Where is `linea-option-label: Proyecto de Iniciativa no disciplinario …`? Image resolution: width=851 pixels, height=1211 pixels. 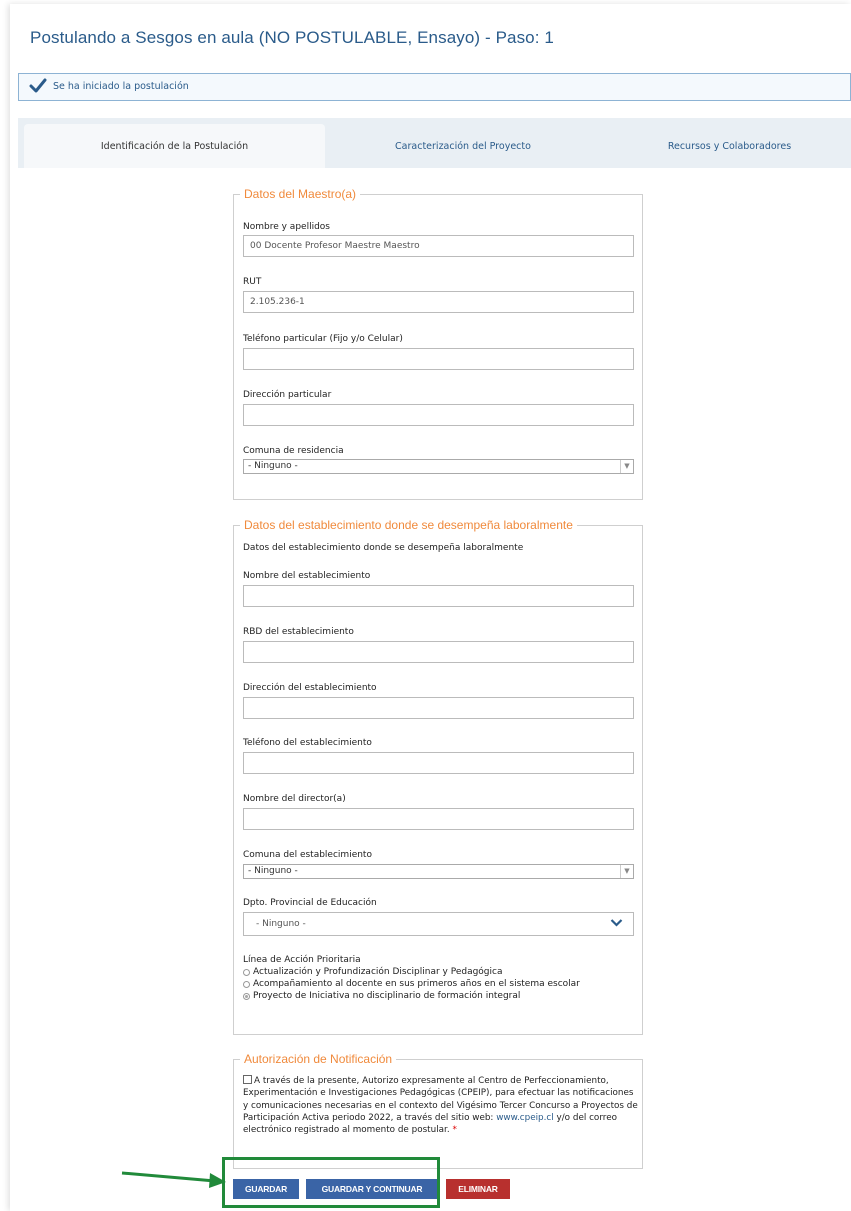 linea-option-label: Proyecto de Iniciativa no disciplinario … is located at coordinates (387, 996).